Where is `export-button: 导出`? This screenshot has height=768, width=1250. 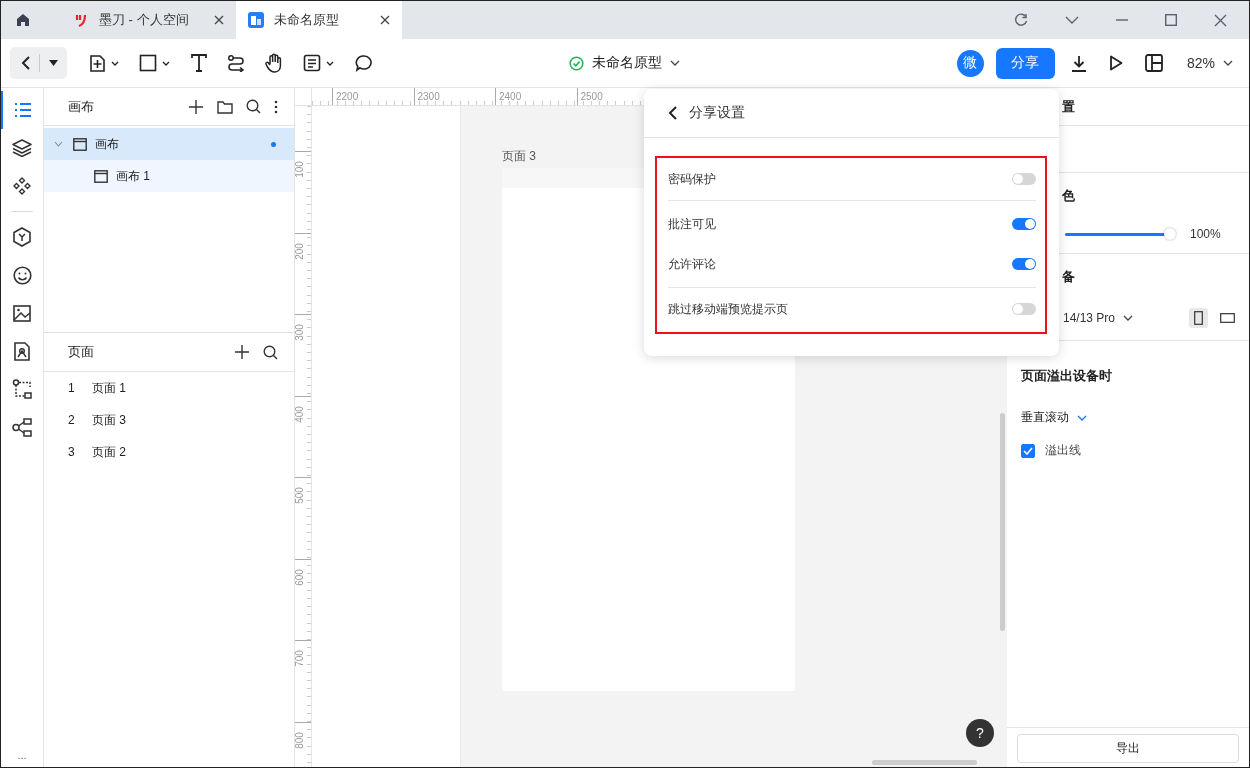
export-button: 导出 is located at coordinates (1128, 748).